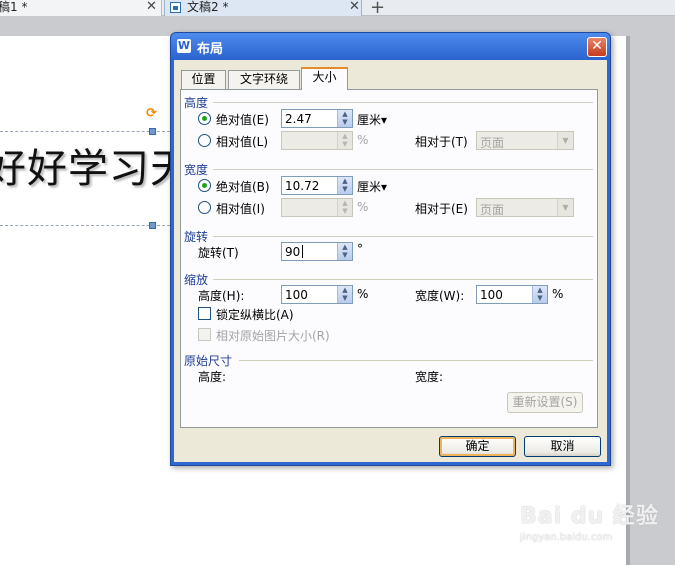 This screenshot has width=675, height=565. Describe the element at coordinates (293, 252) in the screenshot. I see `rotate-value: 90` at that location.